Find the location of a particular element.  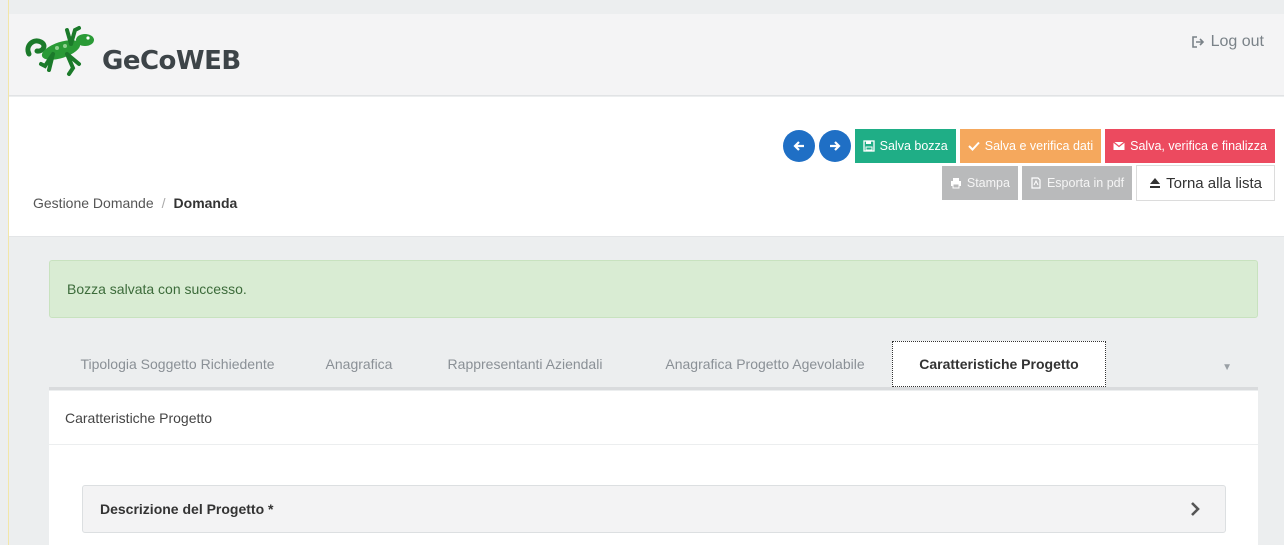

eject-icon is located at coordinates (1155, 183).